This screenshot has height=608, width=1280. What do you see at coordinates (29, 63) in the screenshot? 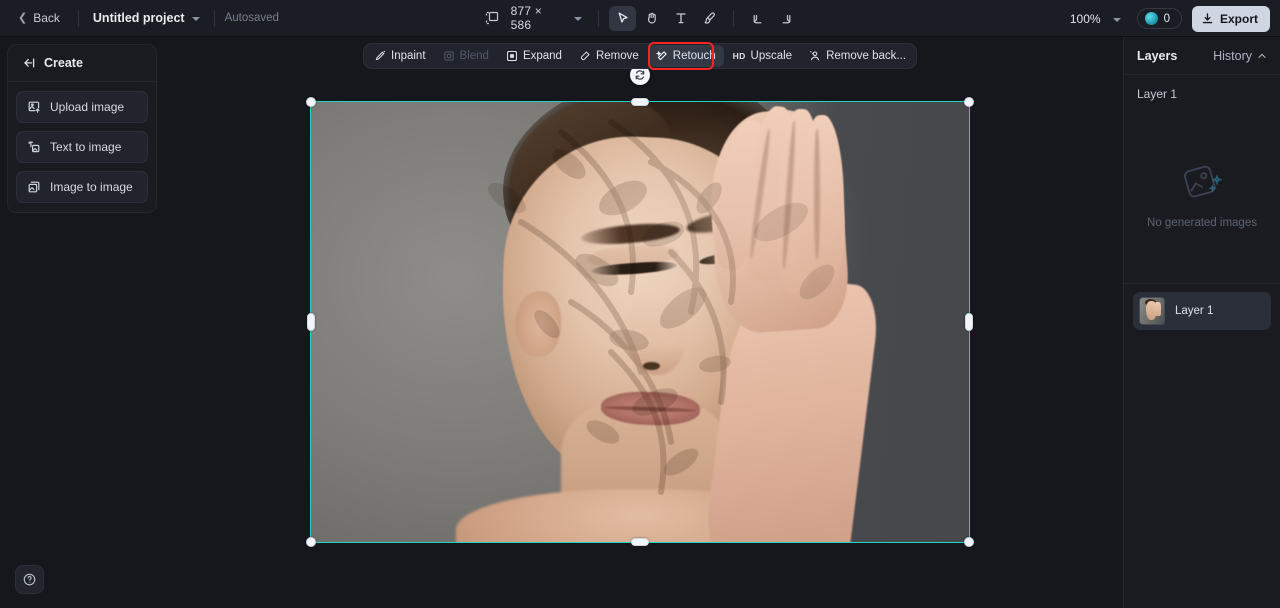
I see `collapse-left-icon` at bounding box center [29, 63].